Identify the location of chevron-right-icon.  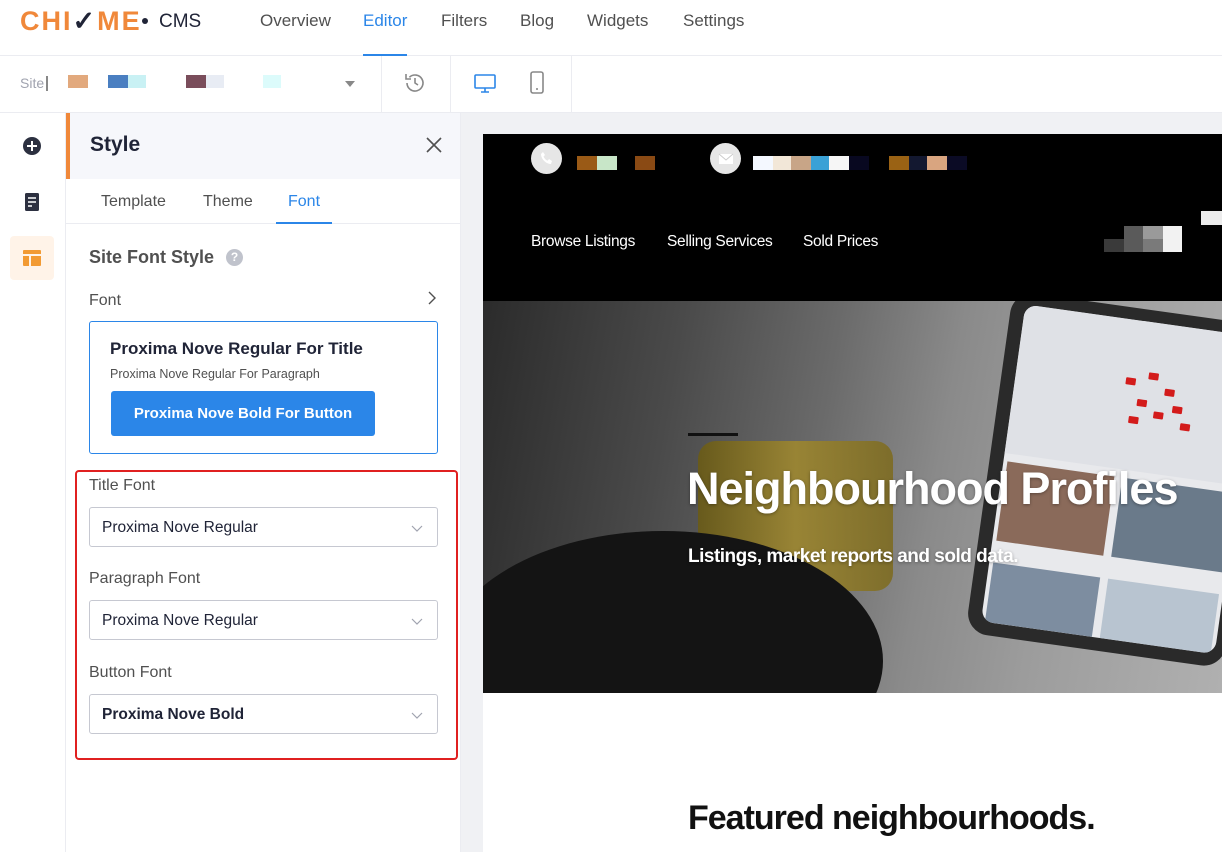
(432, 298).